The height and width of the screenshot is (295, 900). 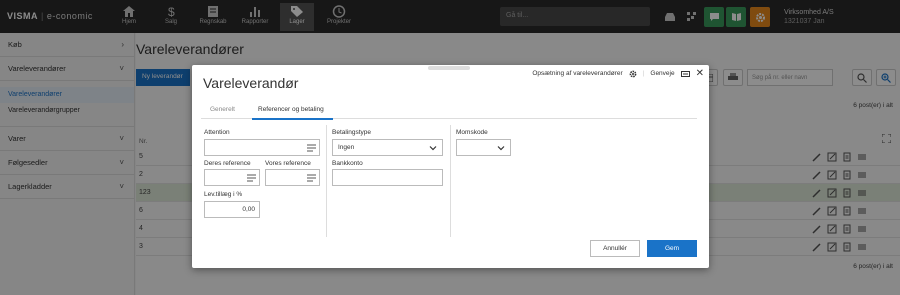 I want to click on attention-field, so click(x=262, y=147).